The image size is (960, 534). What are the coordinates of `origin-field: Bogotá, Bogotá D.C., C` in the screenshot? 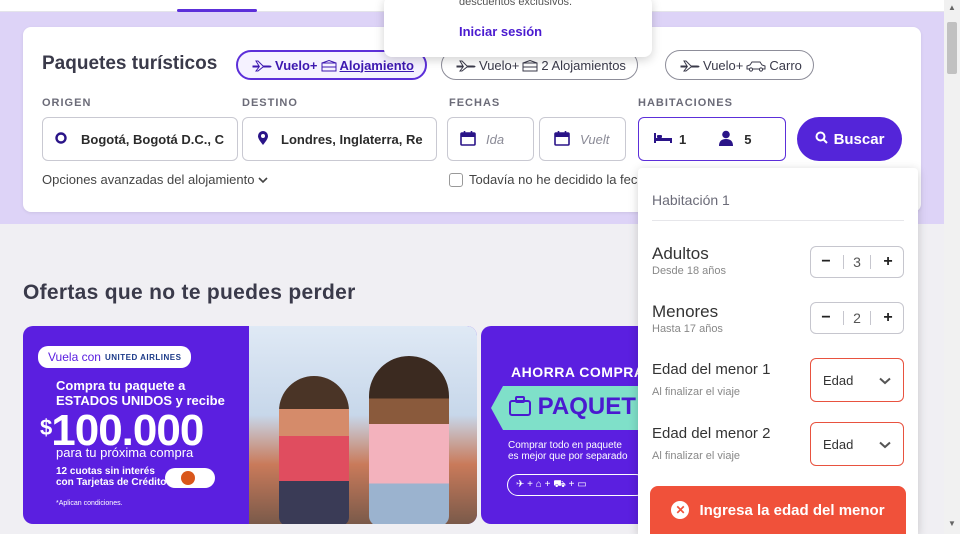 It's located at (140, 139).